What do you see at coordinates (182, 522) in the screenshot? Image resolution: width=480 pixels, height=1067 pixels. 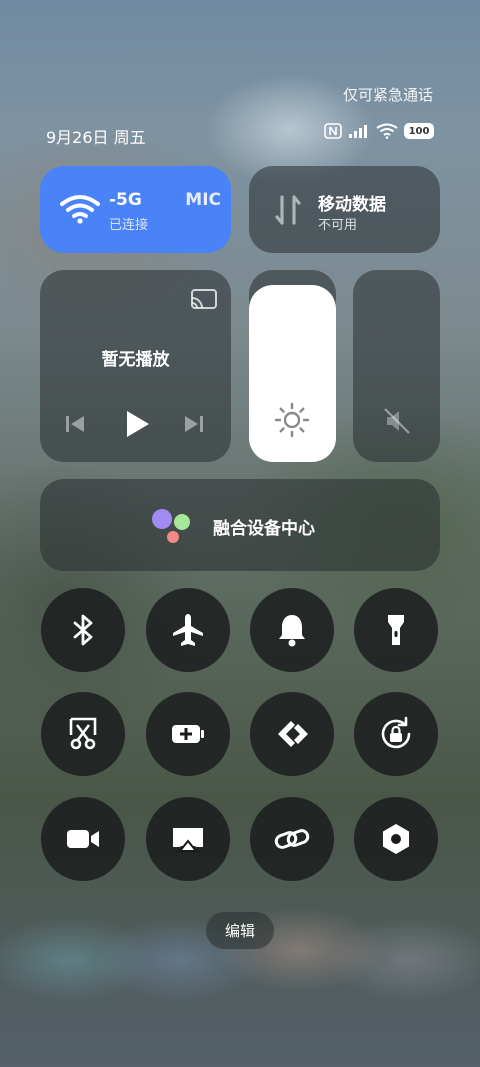 I see `logo-dot-green` at bounding box center [182, 522].